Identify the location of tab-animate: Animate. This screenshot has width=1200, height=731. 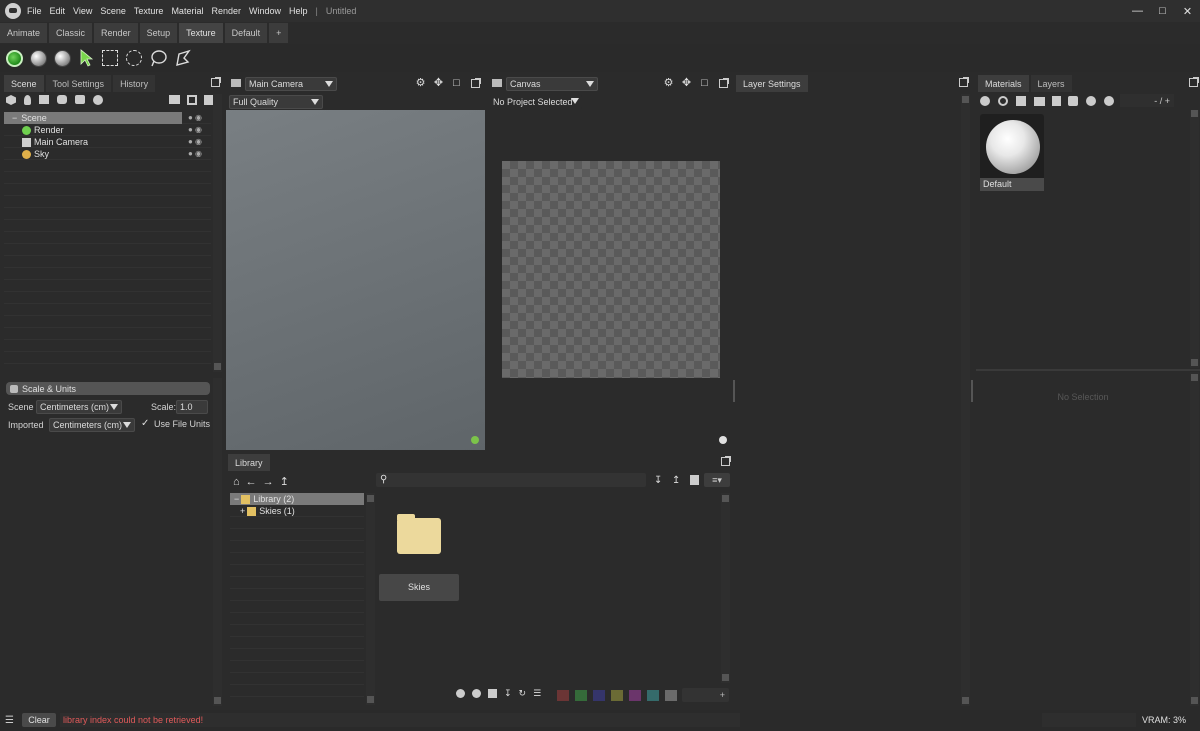
(24, 33).